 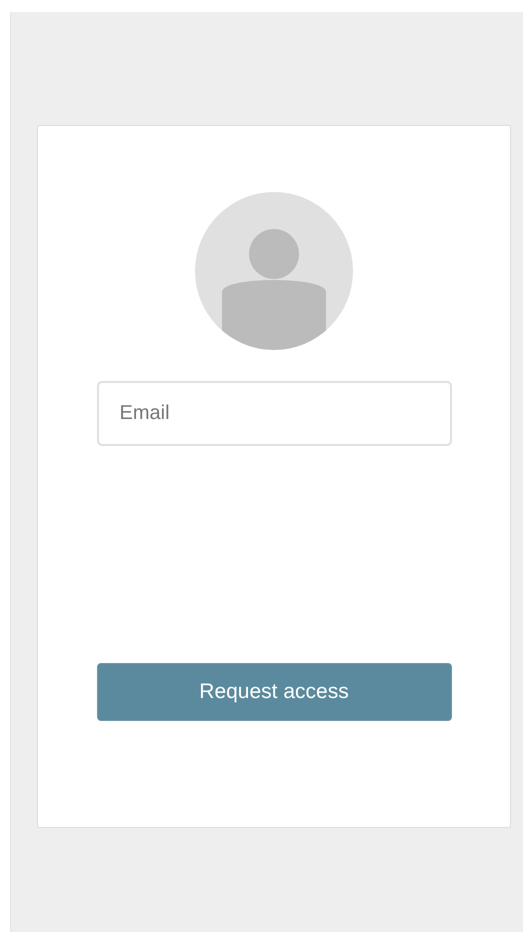 I want to click on request-access-button: Request access, so click(x=274, y=692).